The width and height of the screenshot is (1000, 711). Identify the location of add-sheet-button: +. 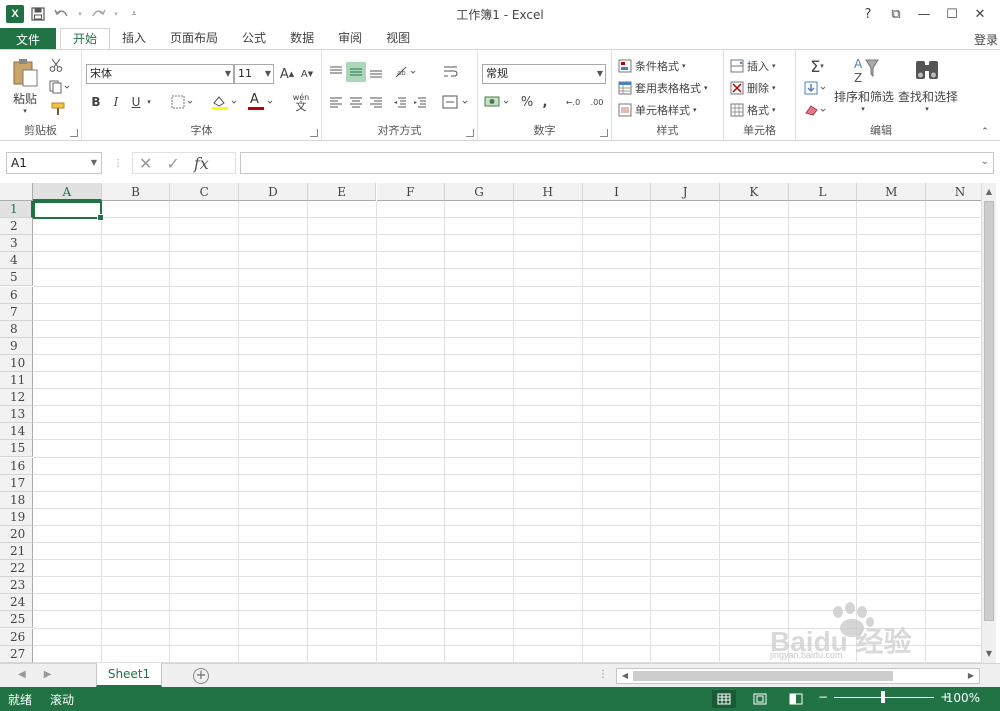
(201, 676).